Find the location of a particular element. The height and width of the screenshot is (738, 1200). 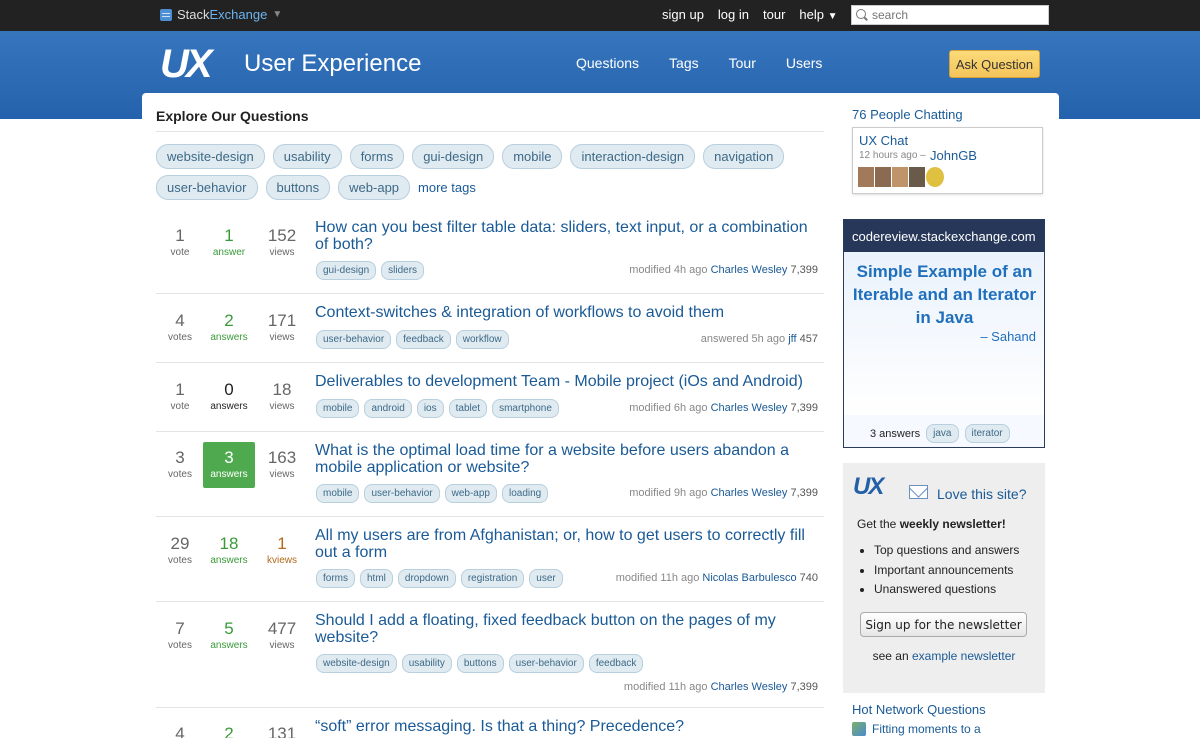

vote-count: 1 vote is located at coordinates (180, 396).